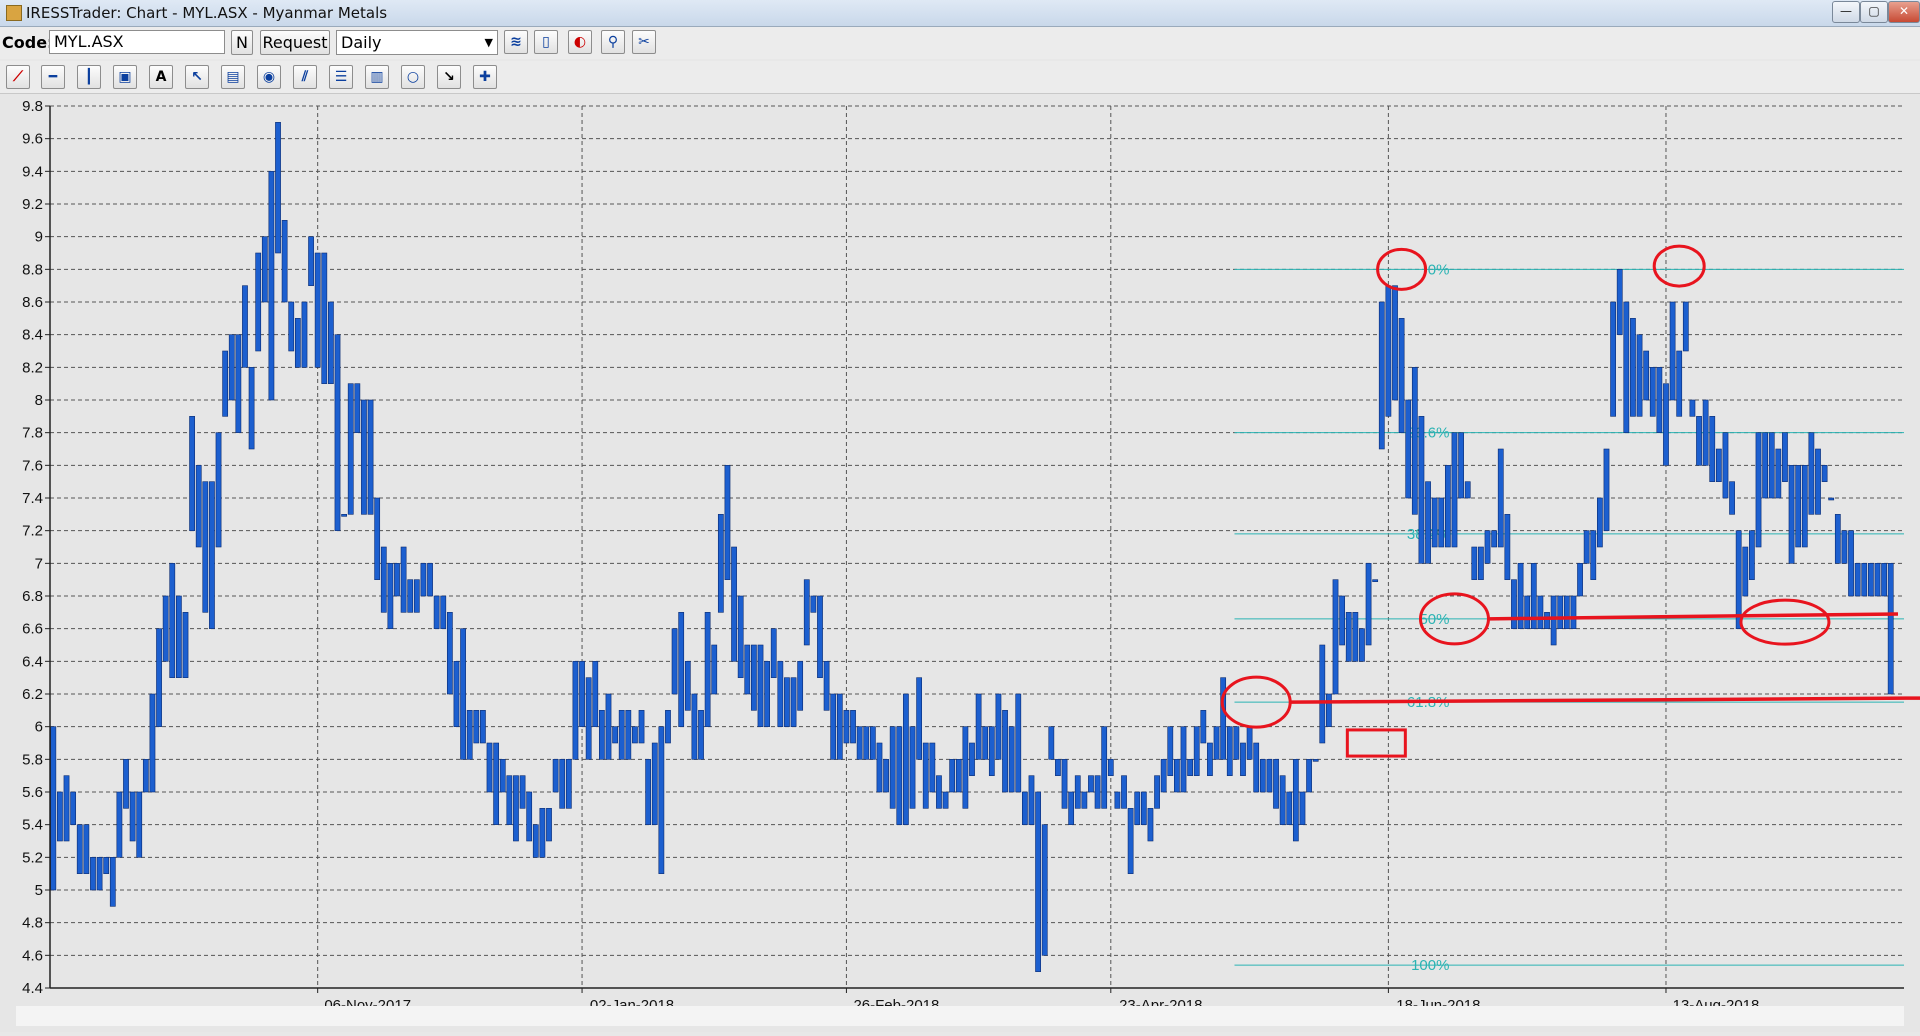  Describe the element at coordinates (125, 77) in the screenshot. I see `zoom-box-icon: ▣` at that location.